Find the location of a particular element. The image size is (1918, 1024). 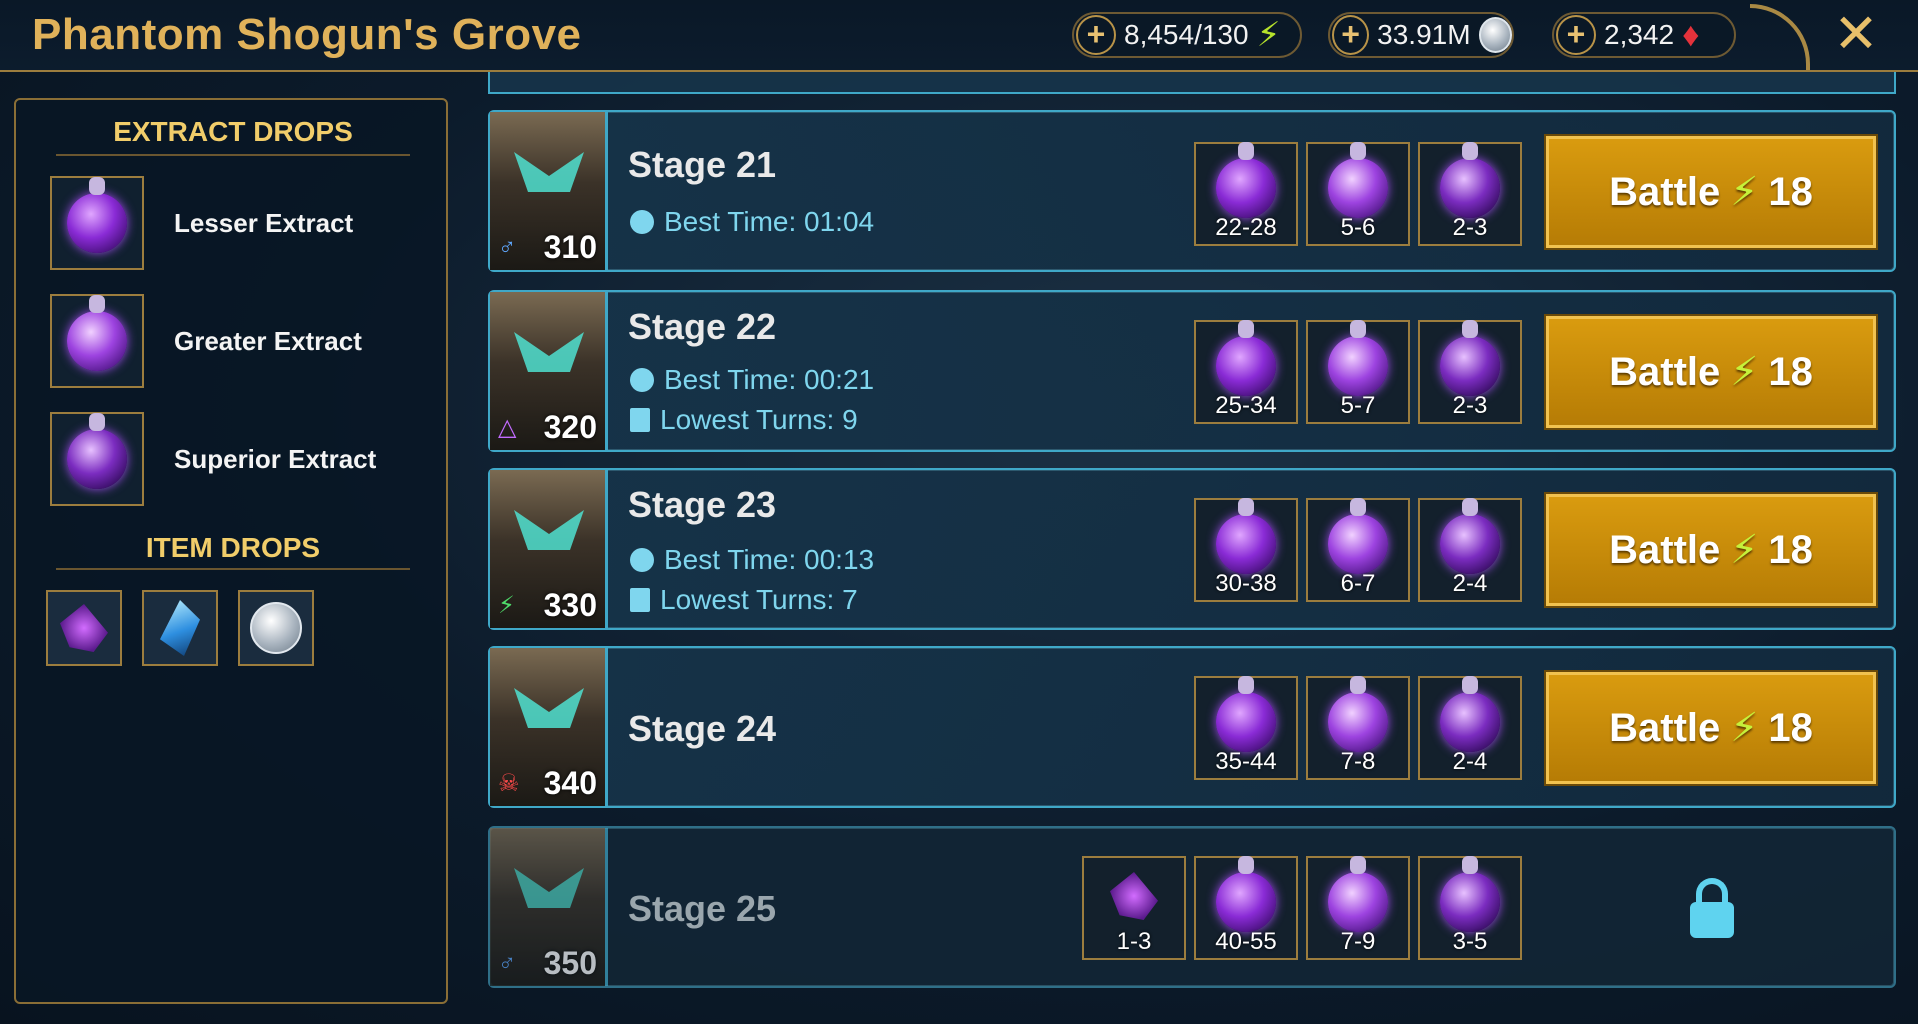

energy-counter: + 8,454/130 ⚡ is located at coordinates (1187, 35).